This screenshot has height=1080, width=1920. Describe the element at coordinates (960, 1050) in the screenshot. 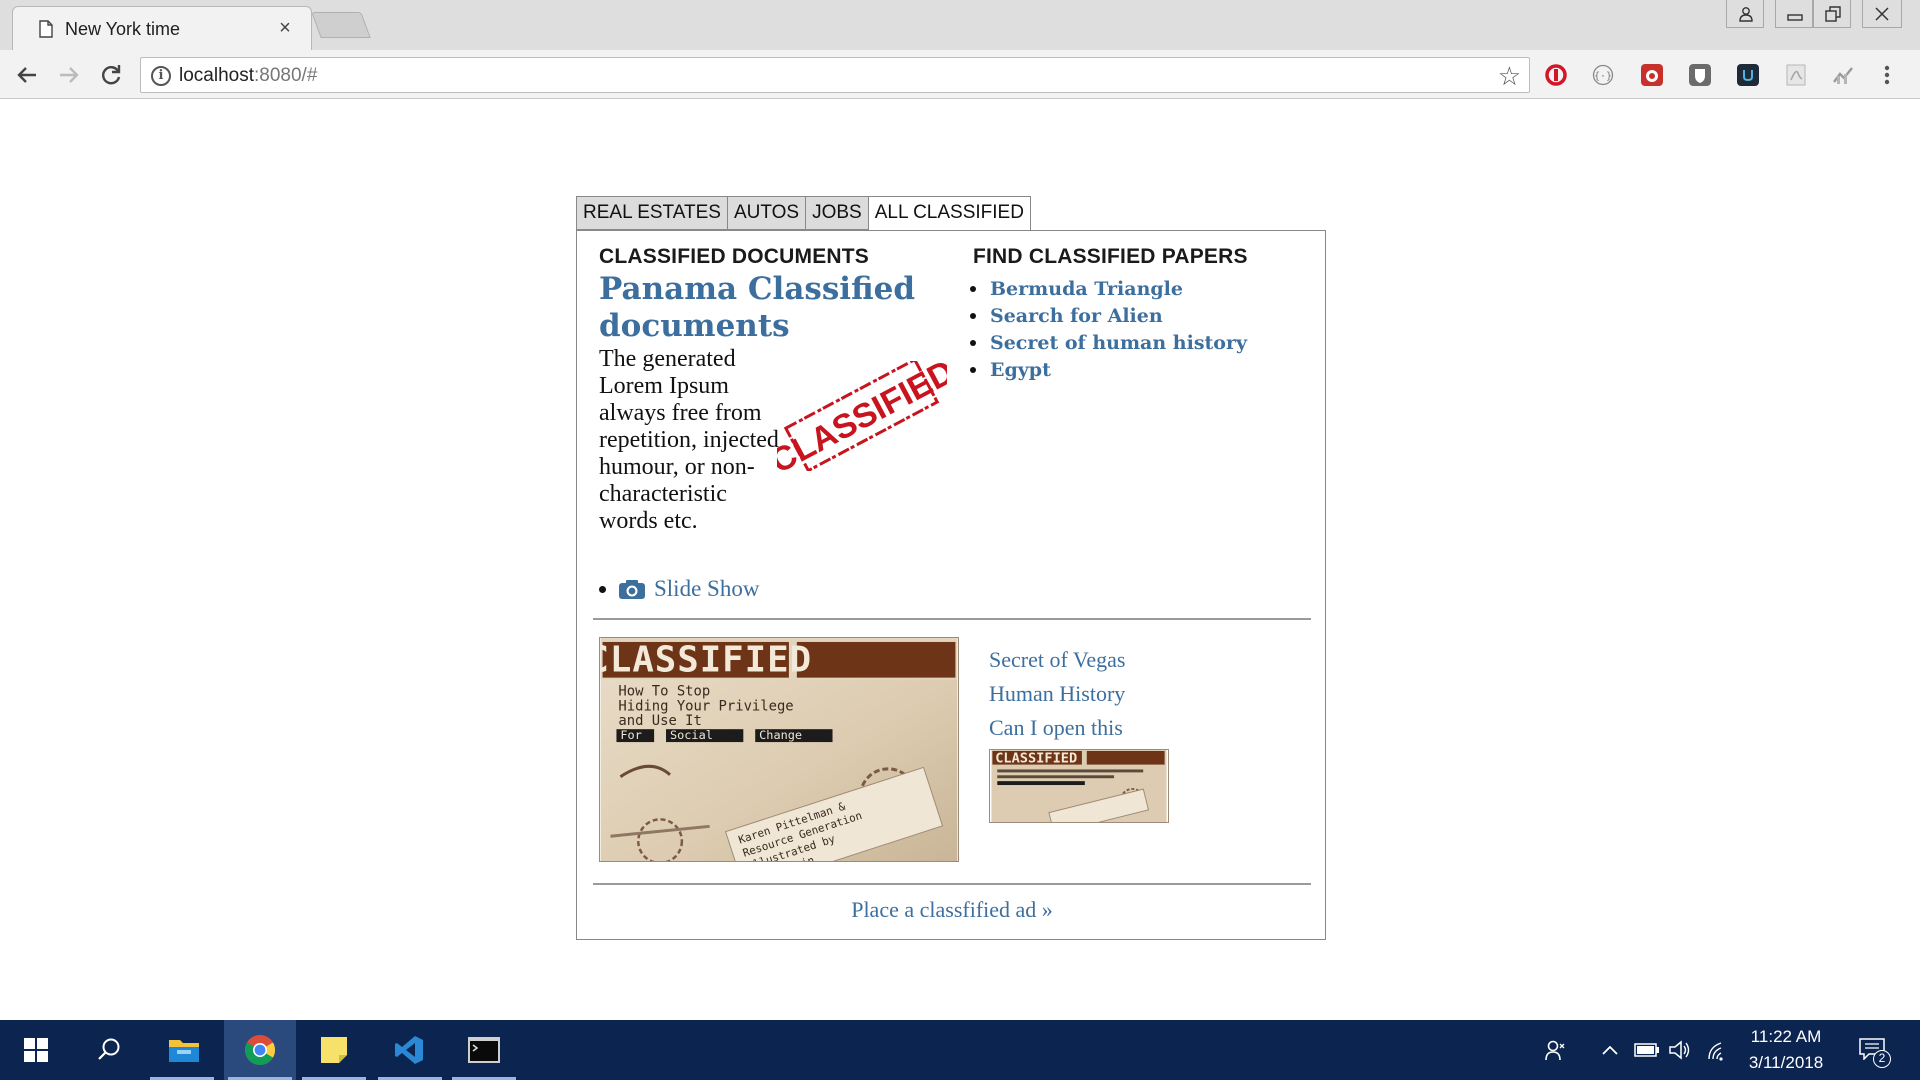

I see `windows-taskbar: 11:22 AM 3/11/2018 2` at that location.